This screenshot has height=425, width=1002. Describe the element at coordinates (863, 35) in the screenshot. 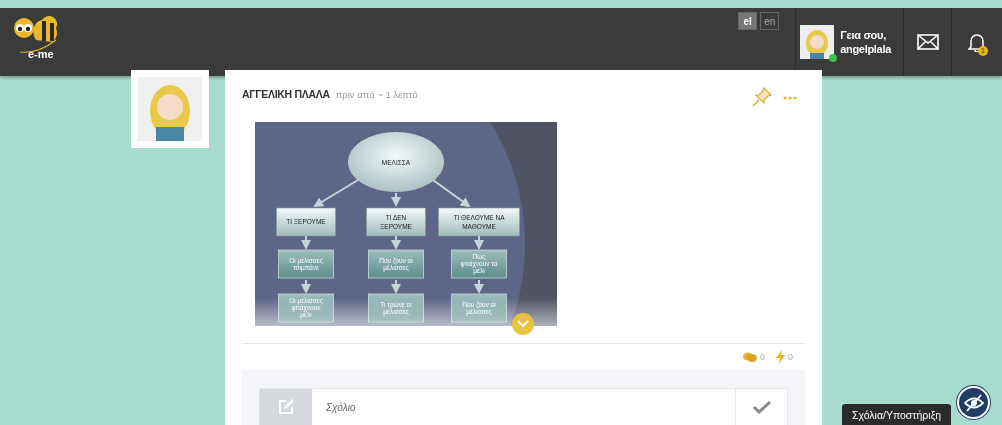

I see `greeting-text: Γεια σου,` at that location.